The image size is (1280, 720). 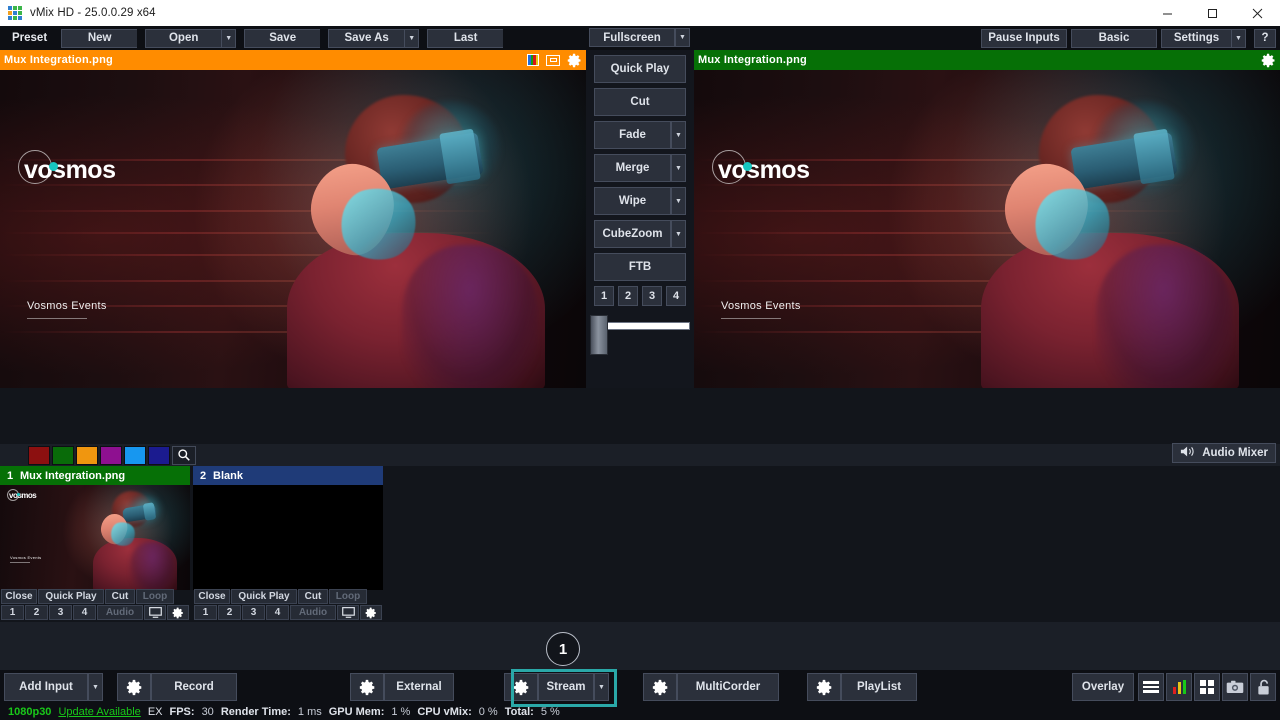 What do you see at coordinates (371, 612) in the screenshot?
I see `input-2-gear-icon` at bounding box center [371, 612].